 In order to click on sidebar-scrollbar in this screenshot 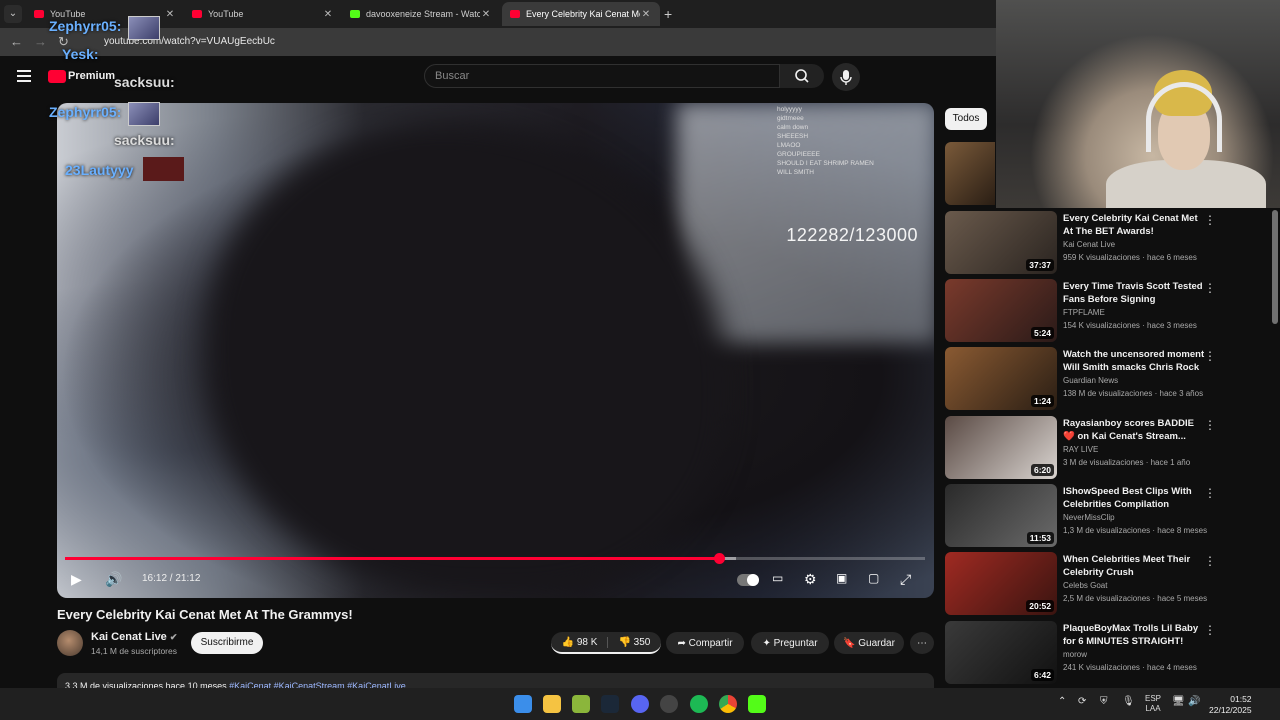, I will do `click(1275, 267)`.